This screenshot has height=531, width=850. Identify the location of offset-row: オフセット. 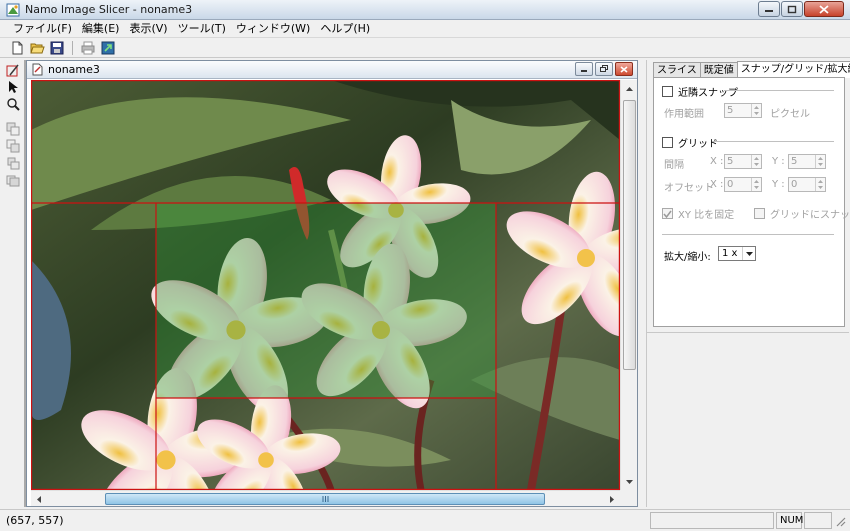
(689, 186).